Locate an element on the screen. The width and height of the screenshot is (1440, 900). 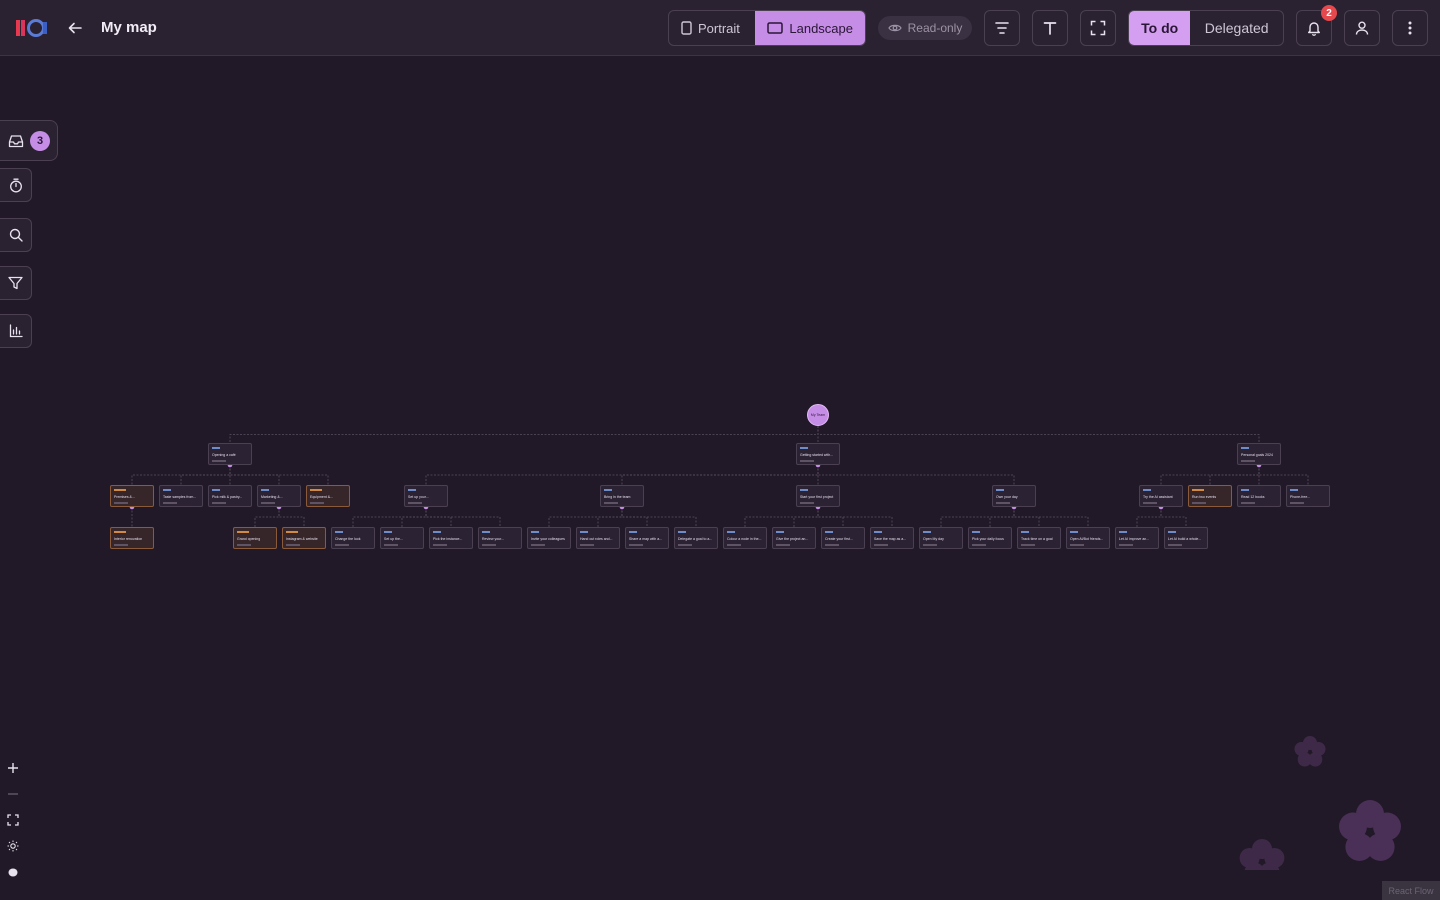
notifications-badge: 2 is located at coordinates (1329, 13).